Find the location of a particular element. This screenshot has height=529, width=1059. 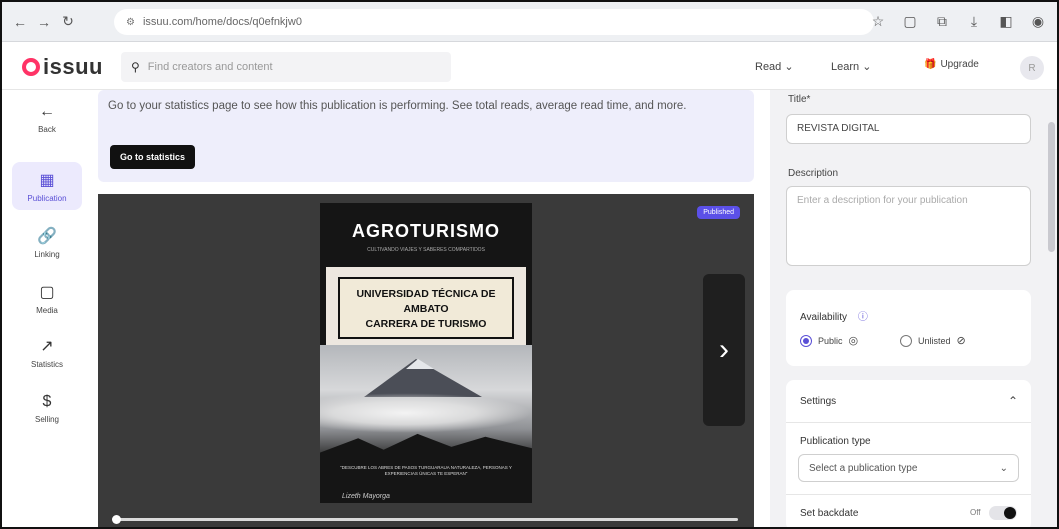

cover-snowcap is located at coordinates (420, 364).